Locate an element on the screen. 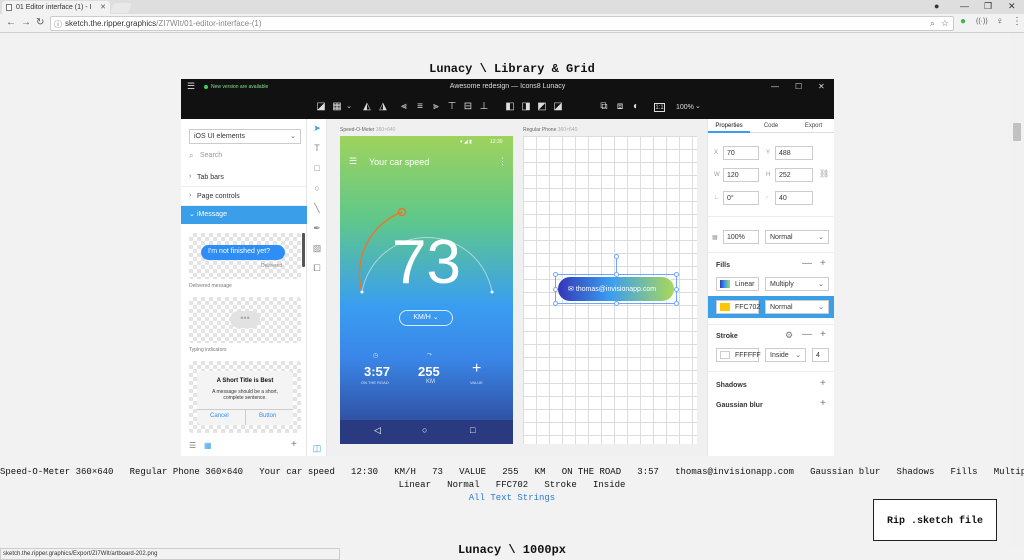 The width and height of the screenshot is (1024, 560). actual-size-icon: 1:1 is located at coordinates (659, 107).